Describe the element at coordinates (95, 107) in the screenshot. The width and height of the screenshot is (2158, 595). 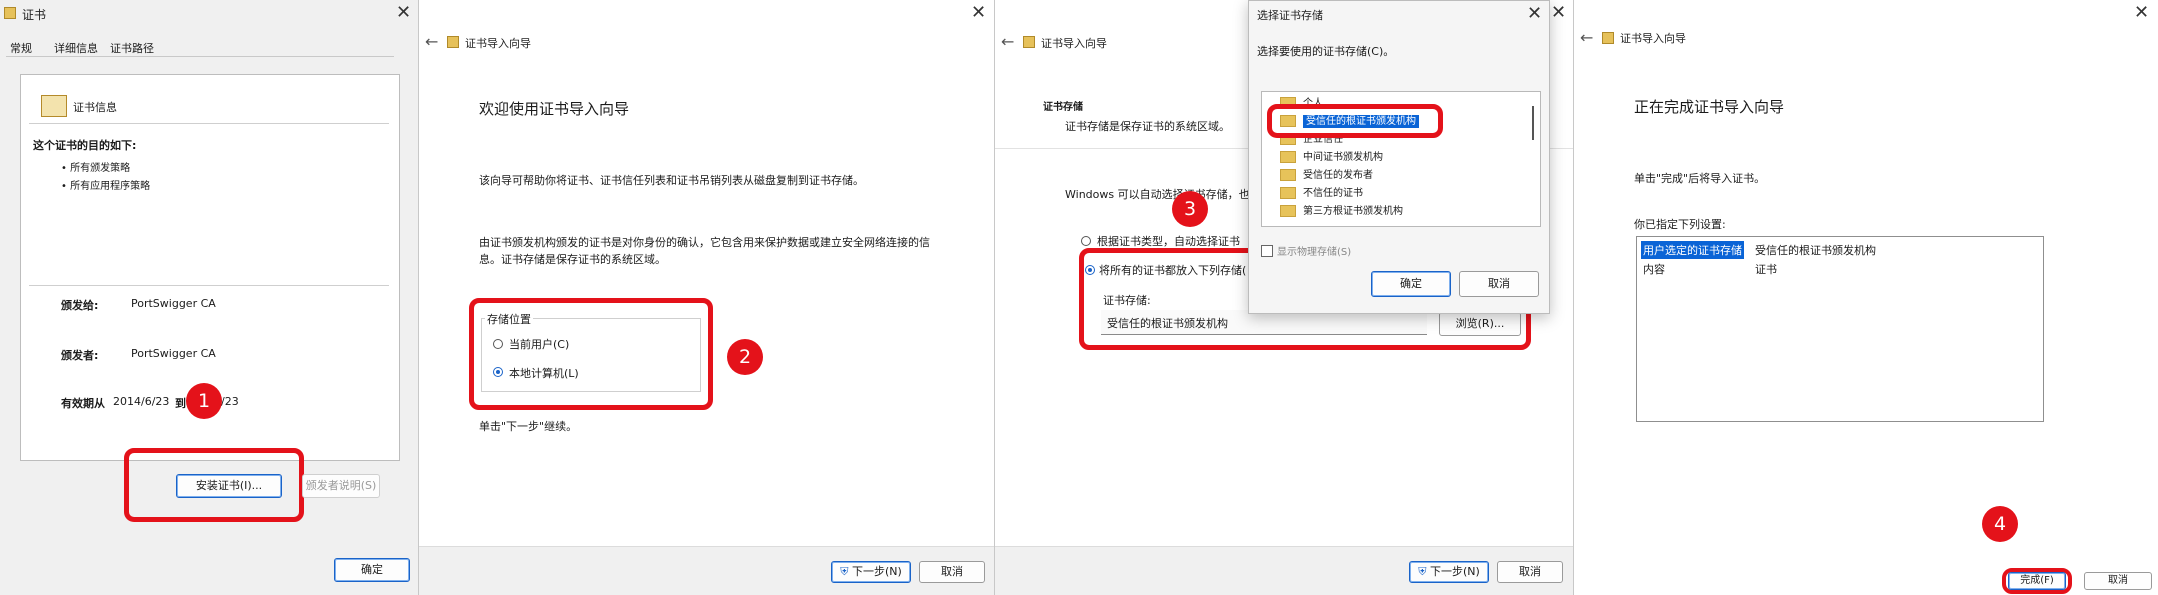
I see `info-title: 证书信息` at that location.